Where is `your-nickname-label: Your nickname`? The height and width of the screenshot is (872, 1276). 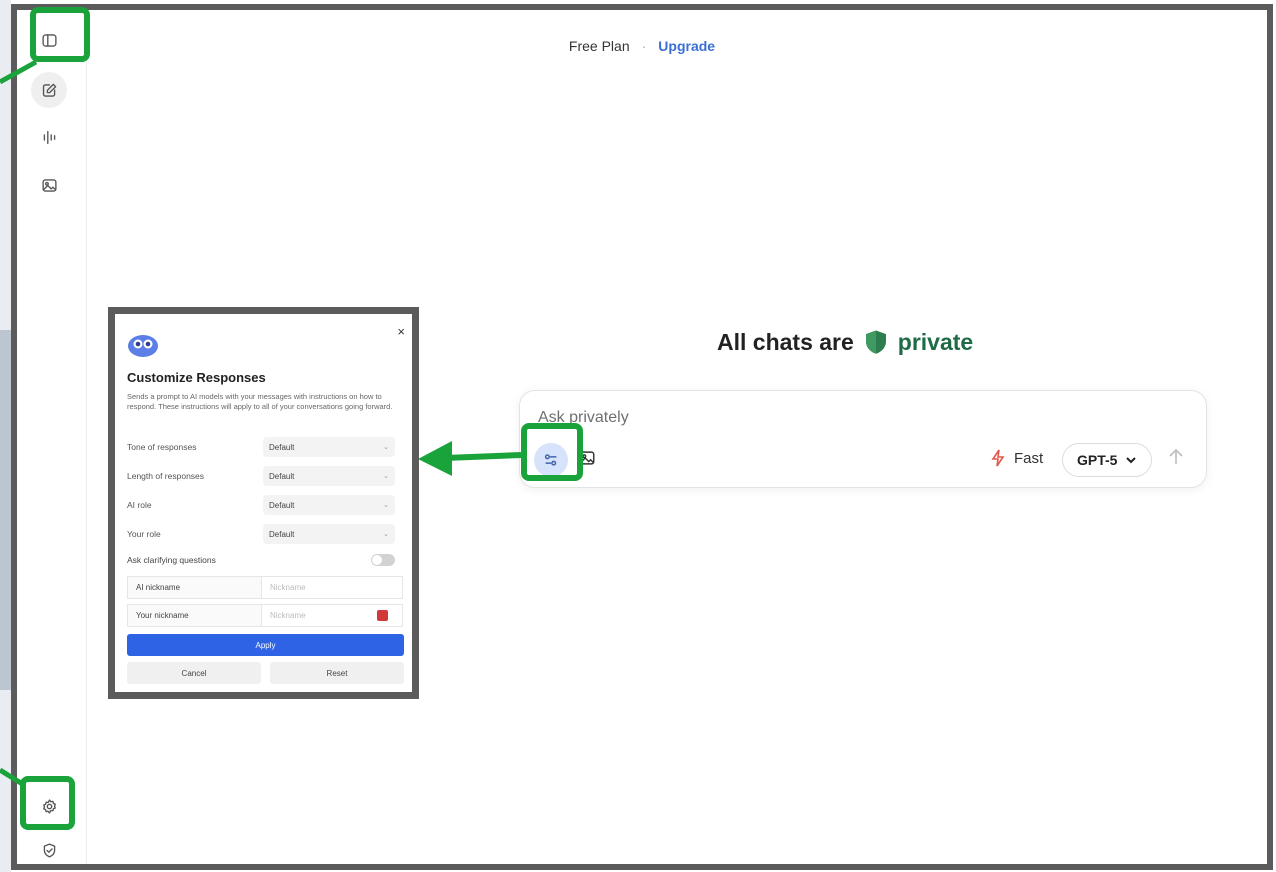 your-nickname-label: Your nickname is located at coordinates (195, 615).